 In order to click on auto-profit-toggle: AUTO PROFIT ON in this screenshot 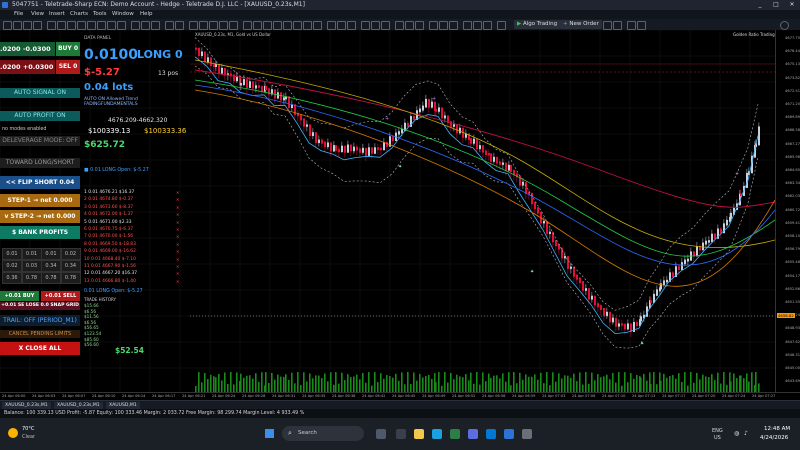, I will do `click(40, 116)`.